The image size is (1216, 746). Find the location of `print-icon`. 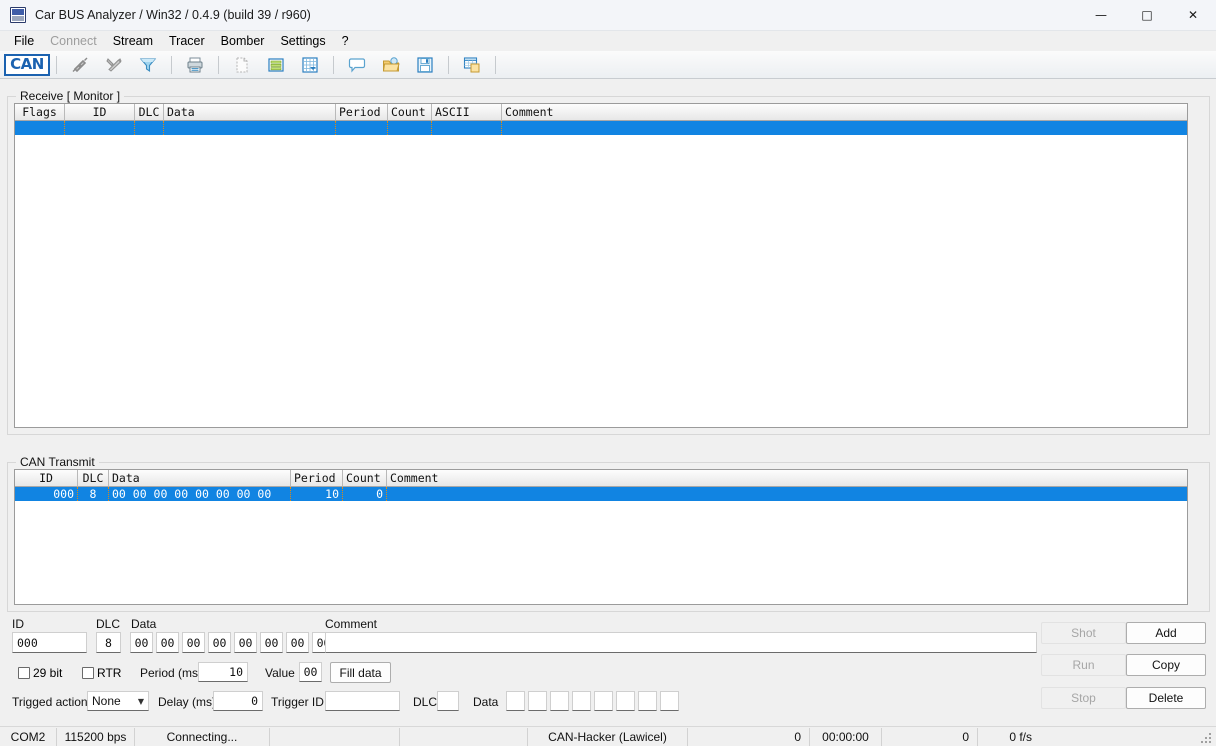

print-icon is located at coordinates (195, 65).